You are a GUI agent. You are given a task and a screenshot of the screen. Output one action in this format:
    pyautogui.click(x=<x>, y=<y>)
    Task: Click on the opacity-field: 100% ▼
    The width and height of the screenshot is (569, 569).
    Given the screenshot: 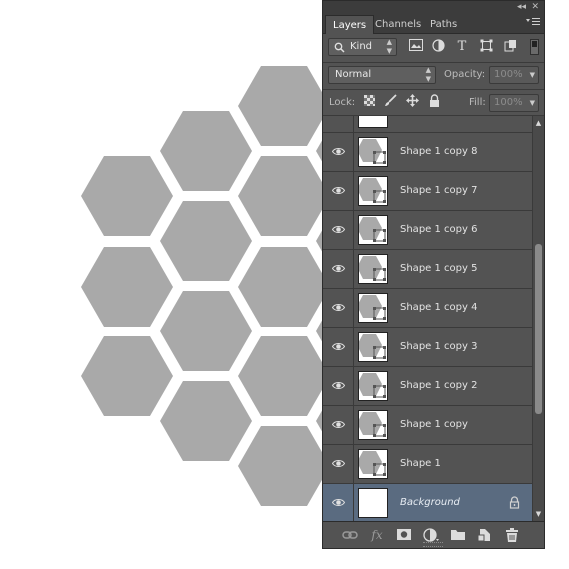 What is the action you would take?
    pyautogui.click(x=514, y=75)
    